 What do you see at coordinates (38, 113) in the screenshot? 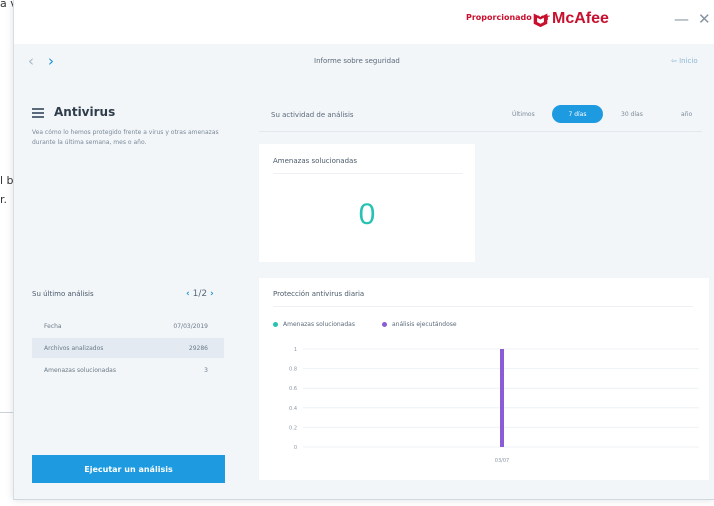
I see `hamburger-menu-icon` at bounding box center [38, 113].